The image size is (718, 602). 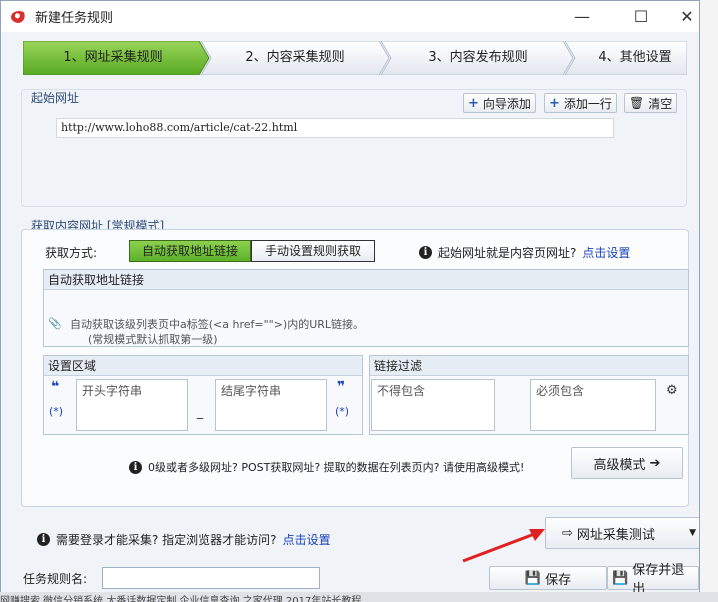 What do you see at coordinates (653, 580) in the screenshot?
I see `save-exit-button: 💾 保存并退出` at bounding box center [653, 580].